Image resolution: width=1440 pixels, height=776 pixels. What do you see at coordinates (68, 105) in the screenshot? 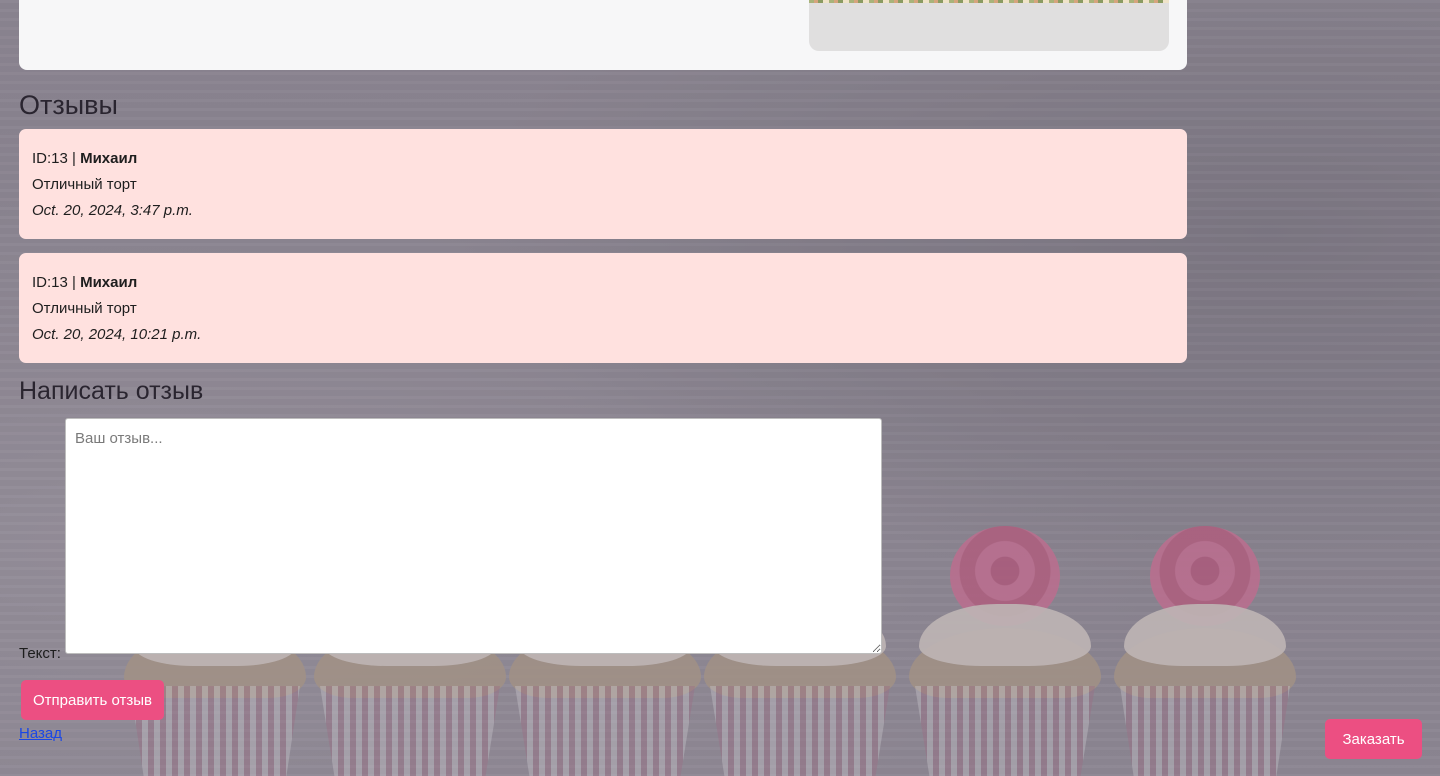
I see `reviews-heading: Отзывы` at bounding box center [68, 105].